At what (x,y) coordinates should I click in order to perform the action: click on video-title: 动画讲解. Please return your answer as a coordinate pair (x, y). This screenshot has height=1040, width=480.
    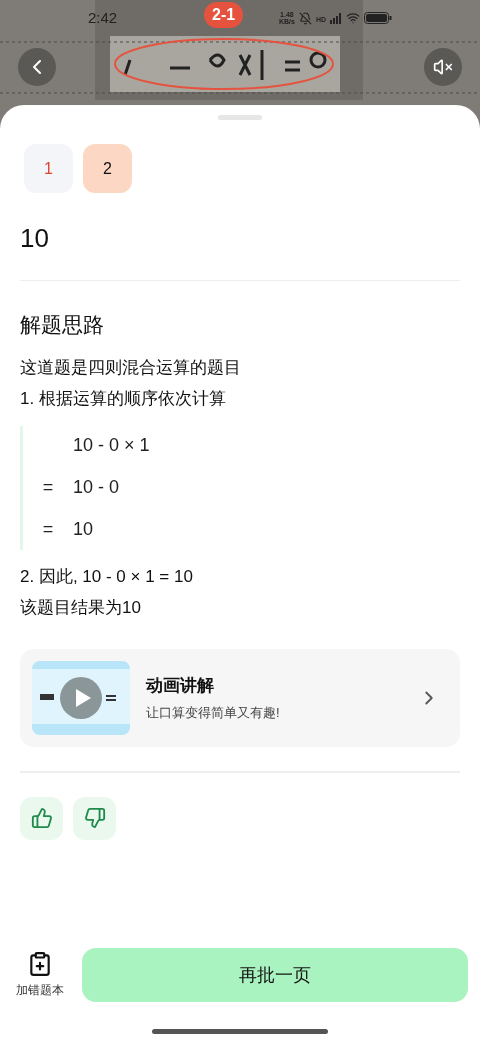
    Looking at the image, I should click on (180, 686).